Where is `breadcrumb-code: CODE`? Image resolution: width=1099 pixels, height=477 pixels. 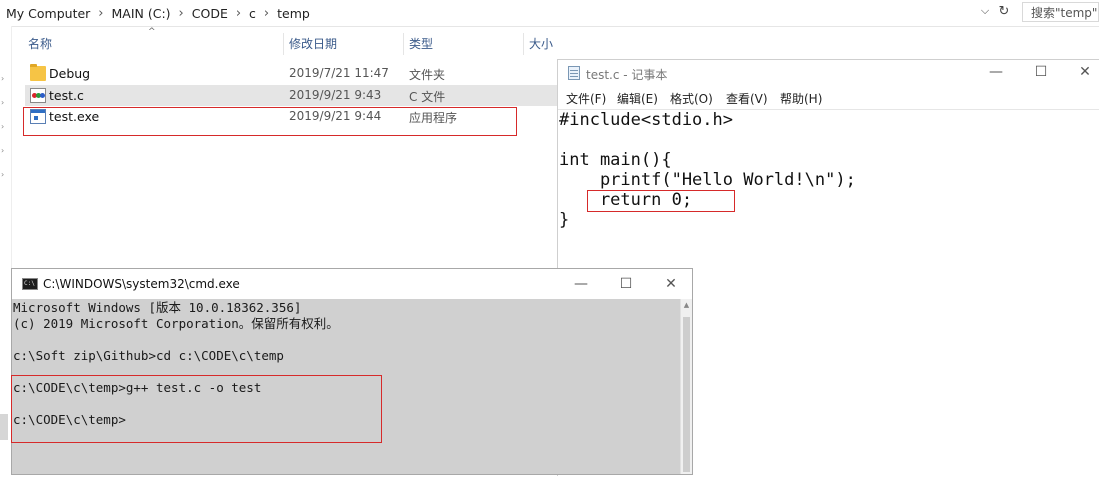
breadcrumb-code: CODE is located at coordinates (210, 13).